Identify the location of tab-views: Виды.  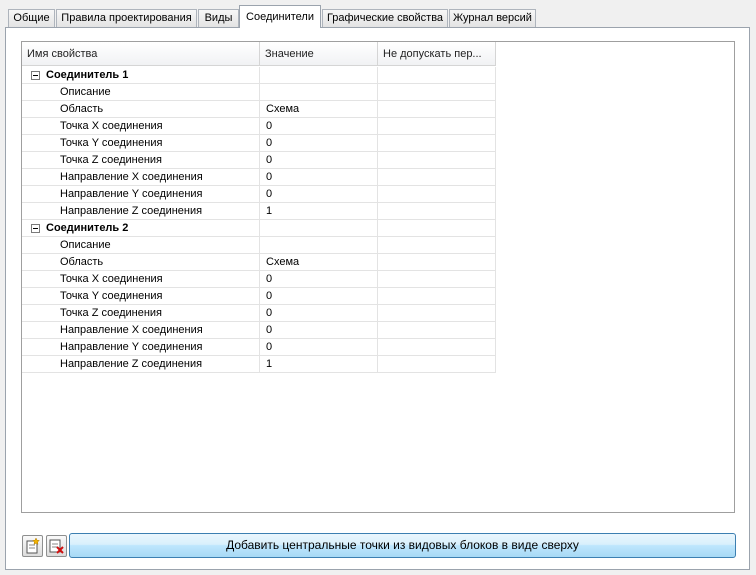
(218, 18).